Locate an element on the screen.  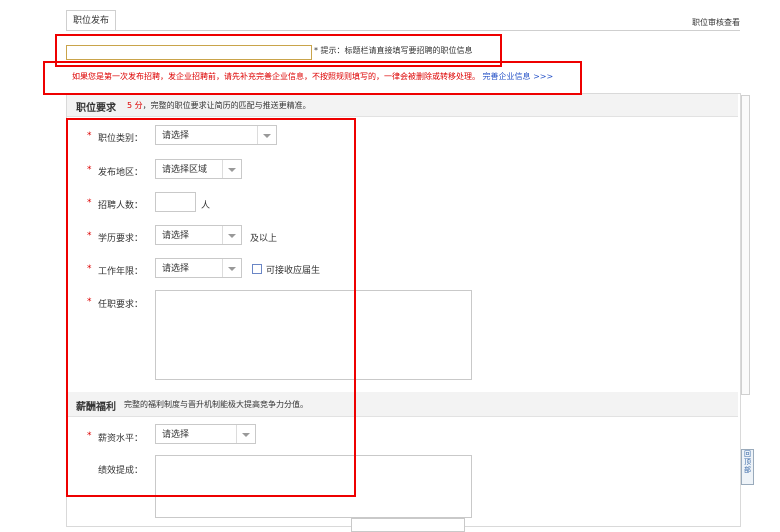
score-value: 5 分 is located at coordinates (135, 105).